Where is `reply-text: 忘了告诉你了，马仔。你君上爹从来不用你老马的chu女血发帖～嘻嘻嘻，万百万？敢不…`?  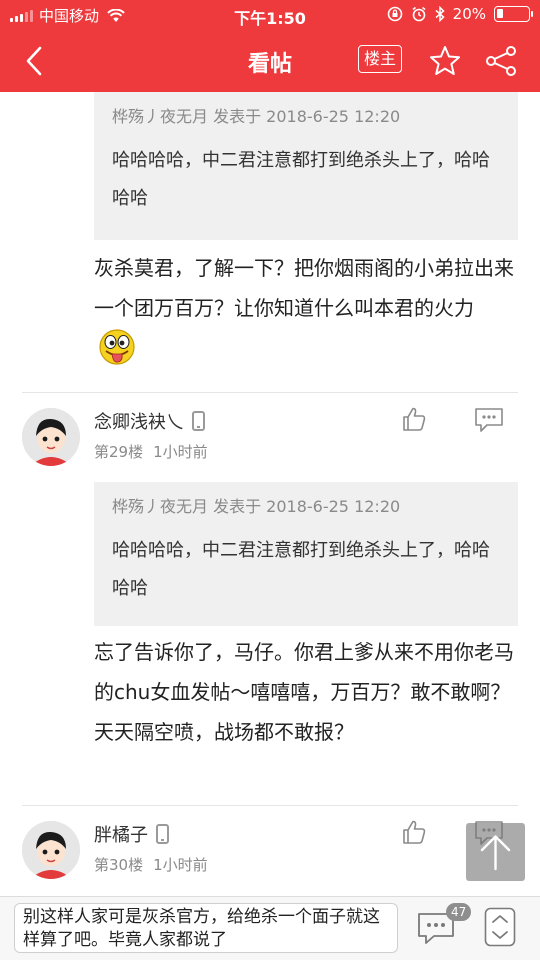 reply-text: 忘了告诉你了，马仔。你君上爹从来不用你老马的chu女血发帖～嘻嘻嘻，万百万？敢不… is located at coordinates (304, 692).